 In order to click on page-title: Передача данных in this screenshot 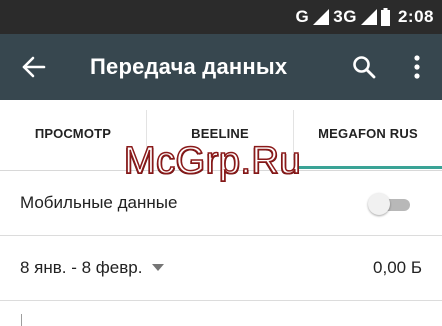, I will do `click(189, 66)`.